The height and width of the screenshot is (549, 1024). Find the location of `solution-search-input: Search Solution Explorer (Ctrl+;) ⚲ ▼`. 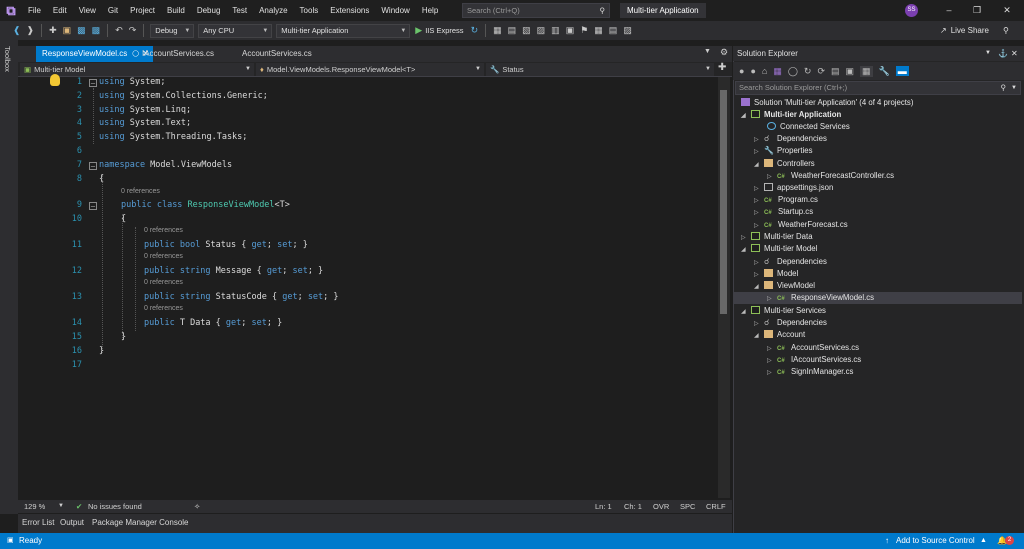

solution-search-input: Search Solution Explorer (Ctrl+;) ⚲ ▼ is located at coordinates (878, 88).